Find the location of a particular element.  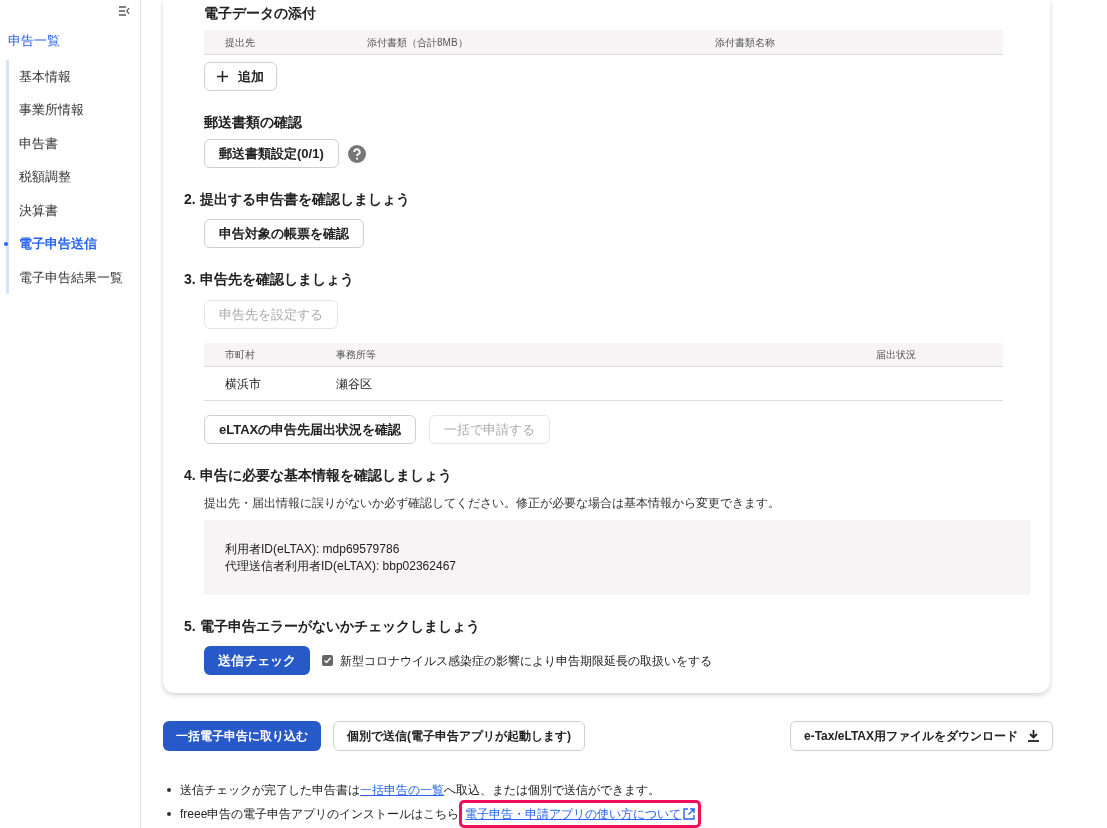

note-text: へ取込、または個別で送信ができます。 is located at coordinates (552, 790).